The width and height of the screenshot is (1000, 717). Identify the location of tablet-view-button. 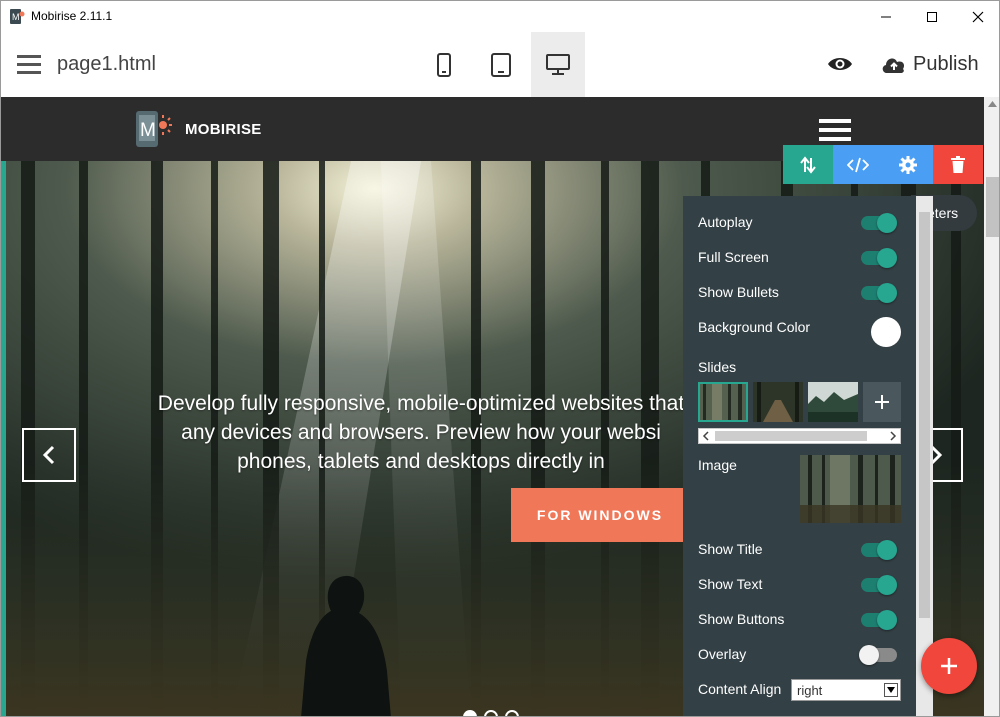
(501, 64).